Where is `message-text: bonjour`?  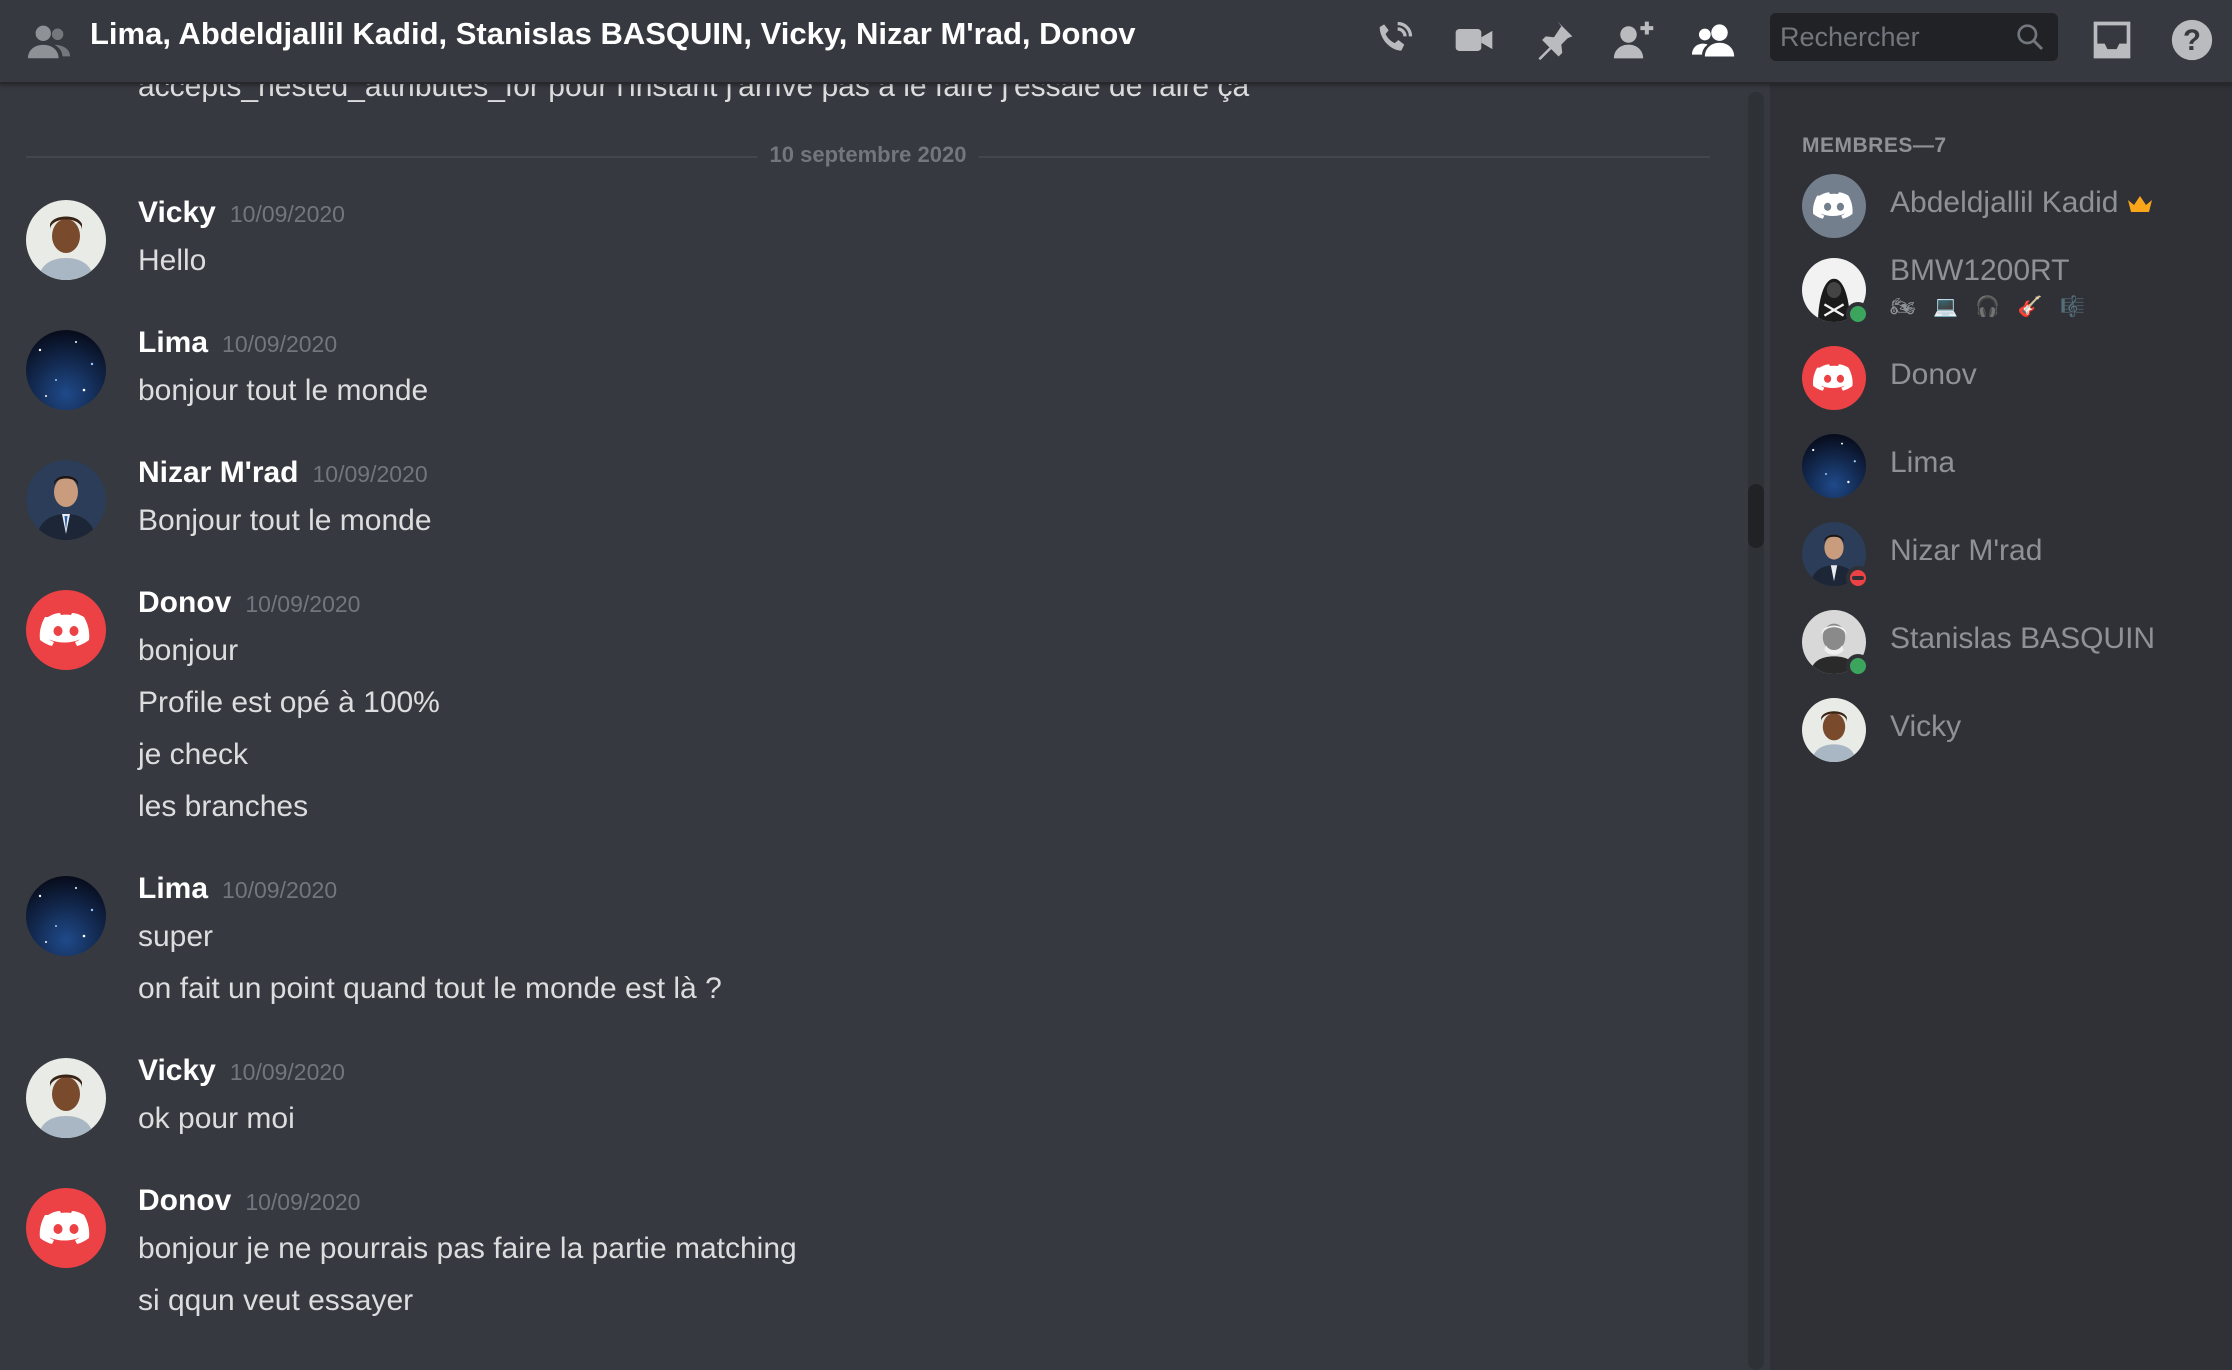 message-text: bonjour is located at coordinates (188, 650).